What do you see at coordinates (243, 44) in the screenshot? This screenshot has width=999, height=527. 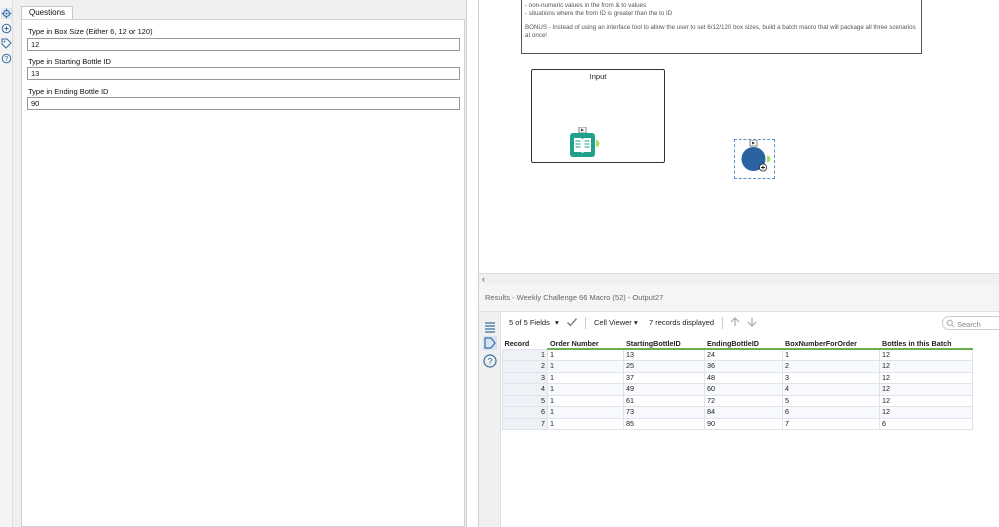 I see `box-size-input: 12` at bounding box center [243, 44].